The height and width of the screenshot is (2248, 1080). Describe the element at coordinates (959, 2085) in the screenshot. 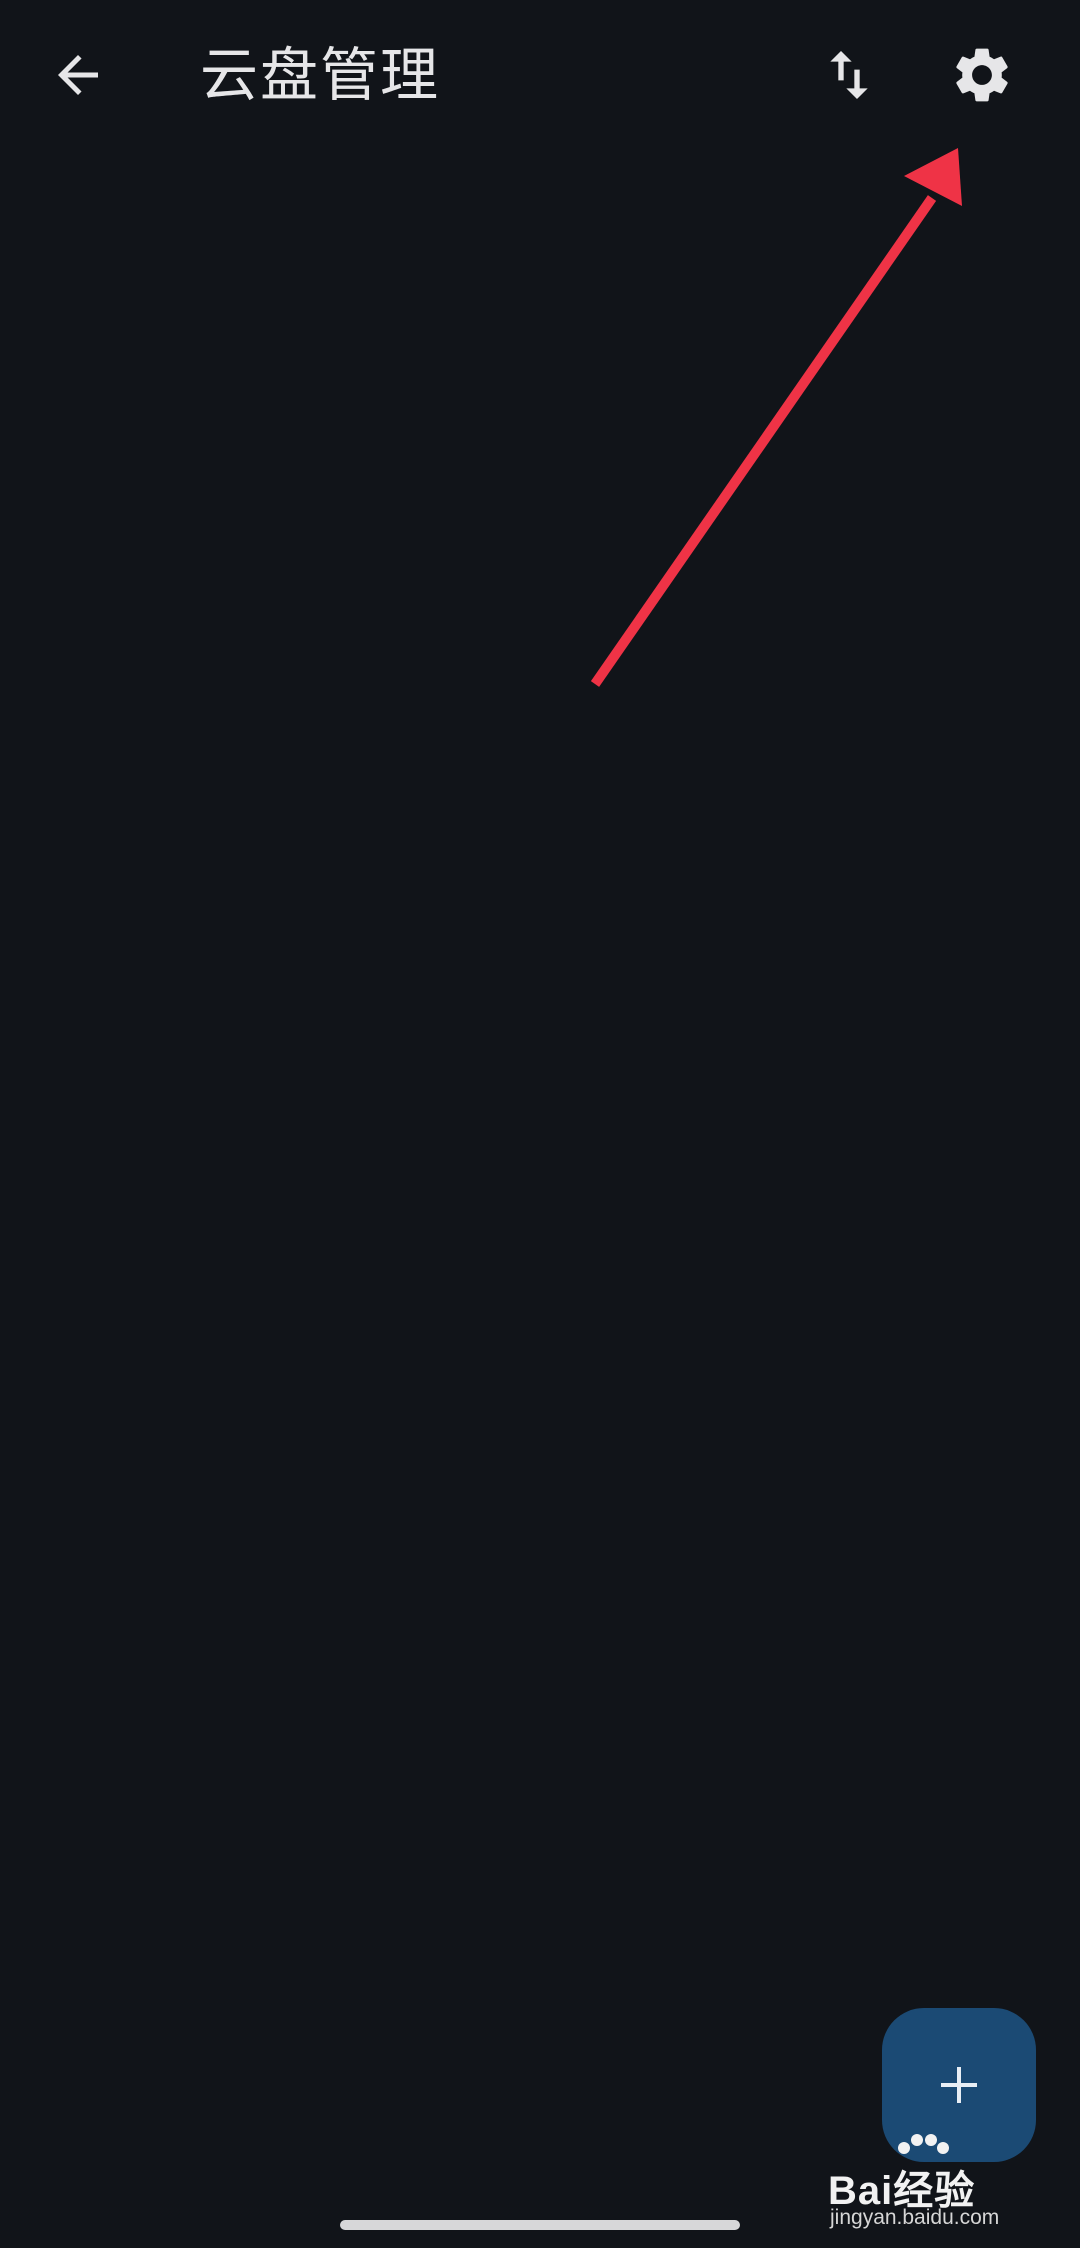

I see `plus-icon` at that location.